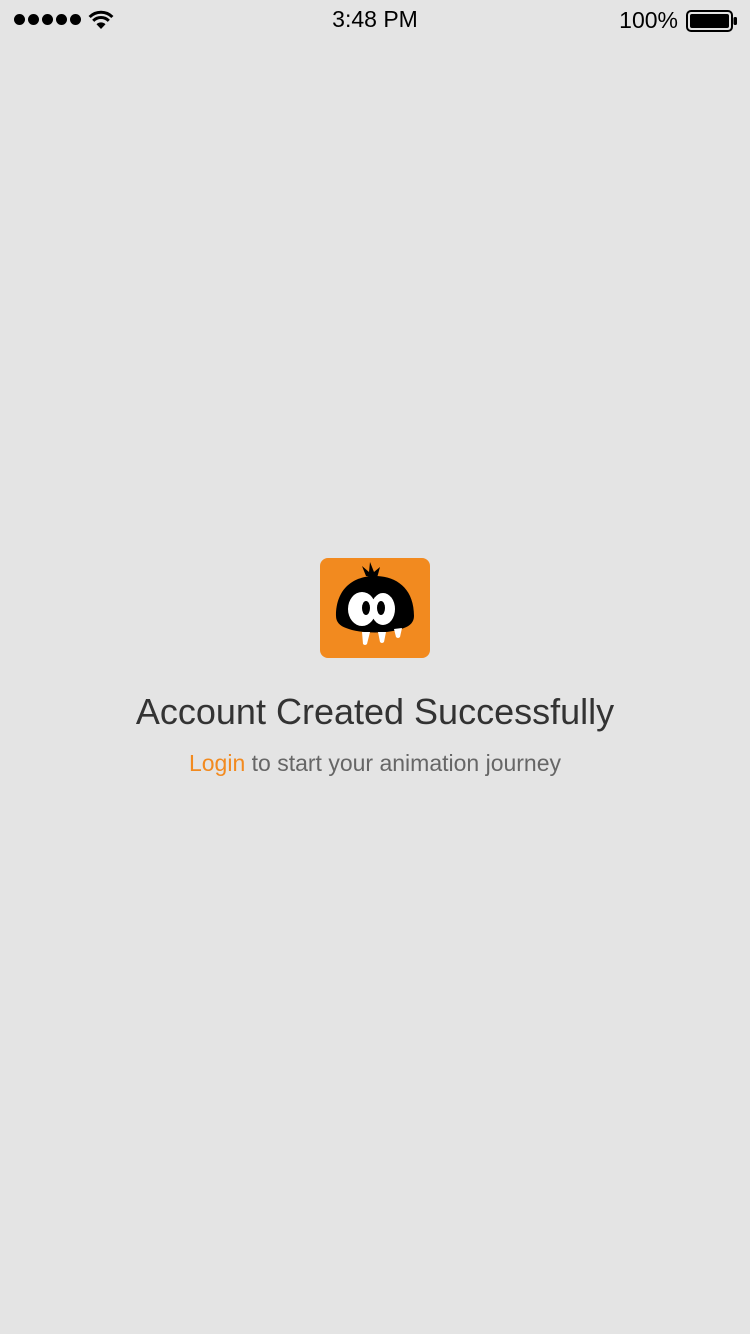 The image size is (750, 1334). What do you see at coordinates (217, 763) in the screenshot?
I see `login-link: Login` at bounding box center [217, 763].